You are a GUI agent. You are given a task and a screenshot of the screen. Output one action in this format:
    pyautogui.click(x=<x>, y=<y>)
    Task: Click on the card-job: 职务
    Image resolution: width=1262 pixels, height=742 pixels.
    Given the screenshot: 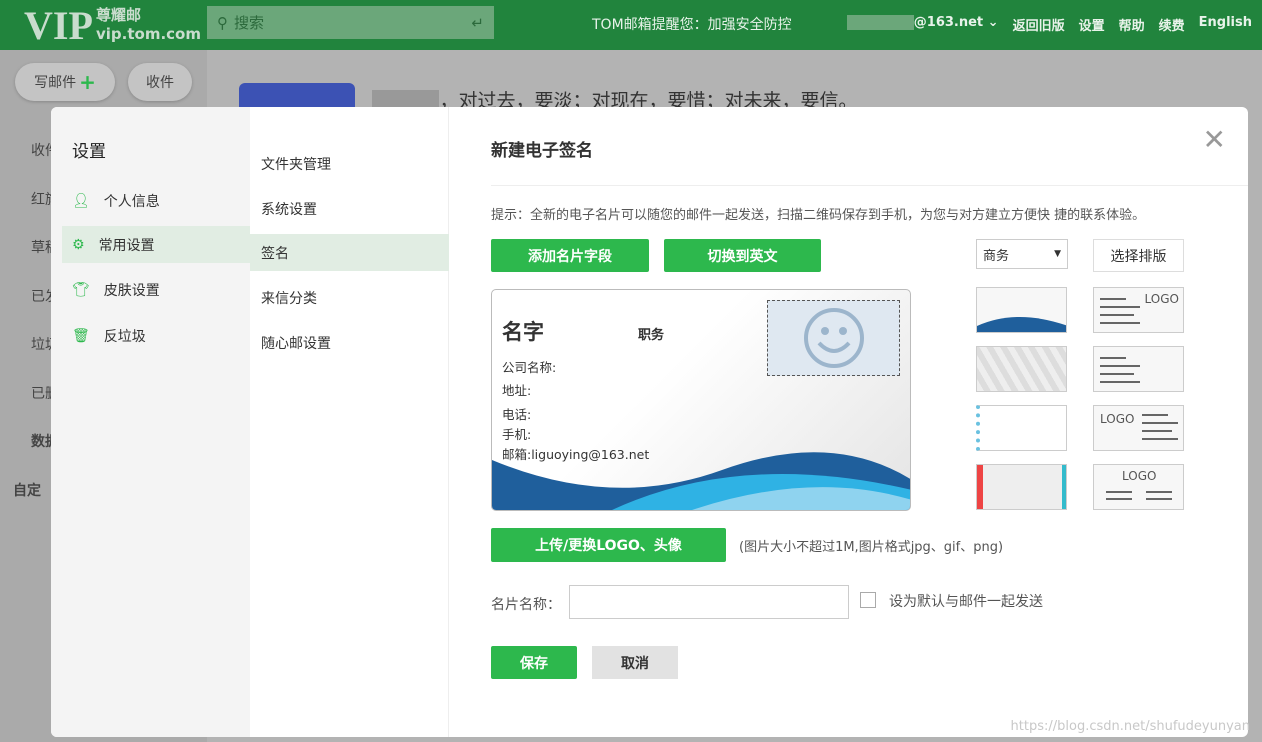 What is the action you would take?
    pyautogui.click(x=651, y=333)
    